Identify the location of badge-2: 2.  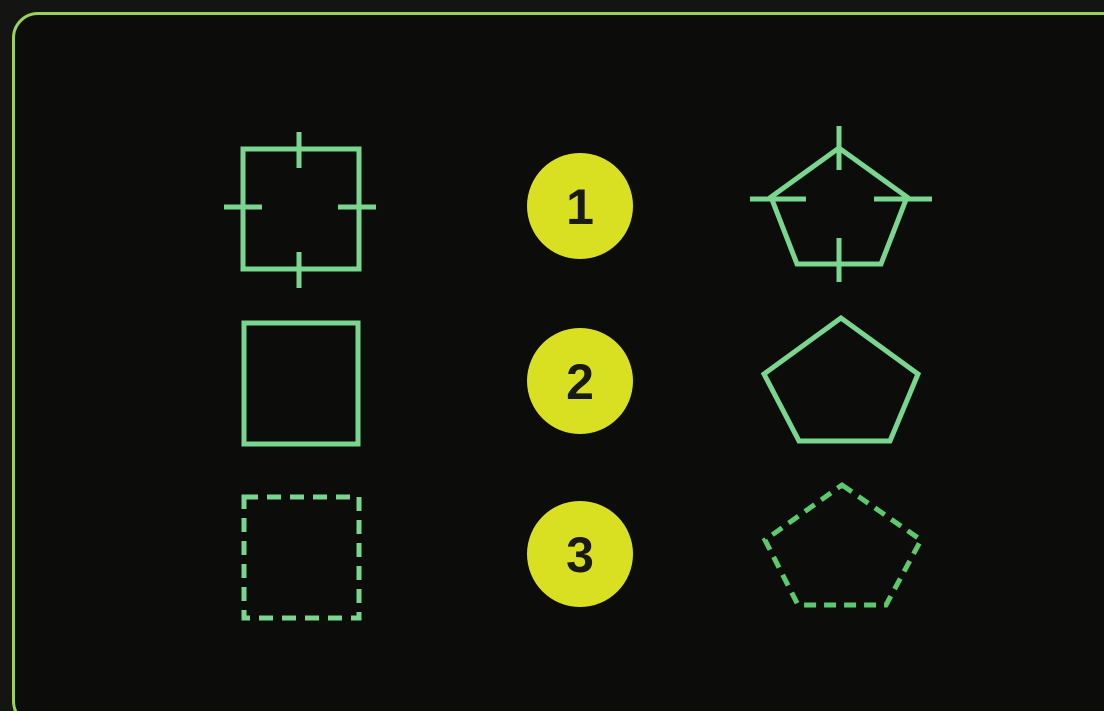
(580, 381).